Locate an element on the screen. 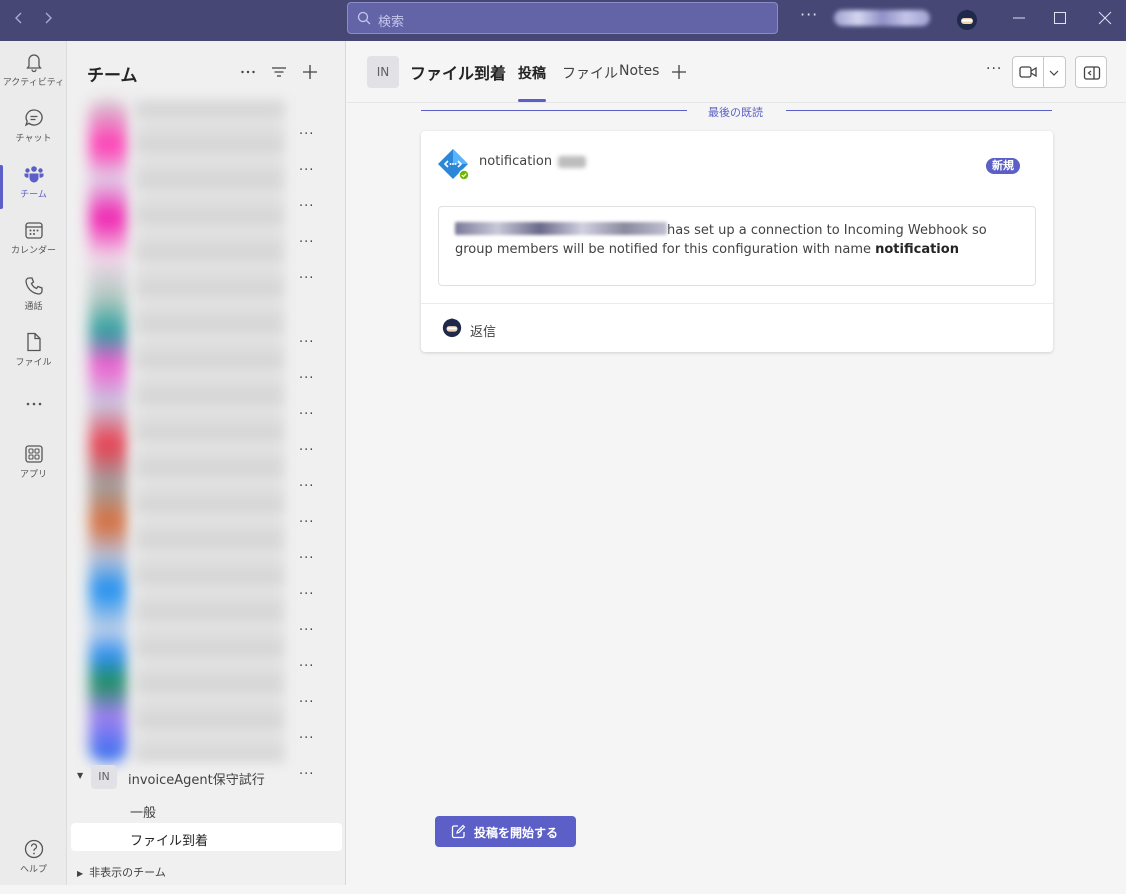 This screenshot has width=1126, height=894. filter-icon is located at coordinates (279, 72).